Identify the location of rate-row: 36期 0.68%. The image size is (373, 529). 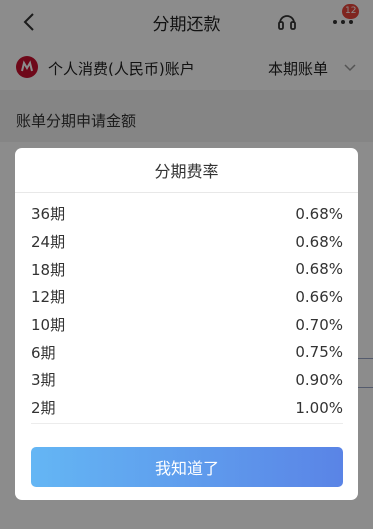
(187, 214).